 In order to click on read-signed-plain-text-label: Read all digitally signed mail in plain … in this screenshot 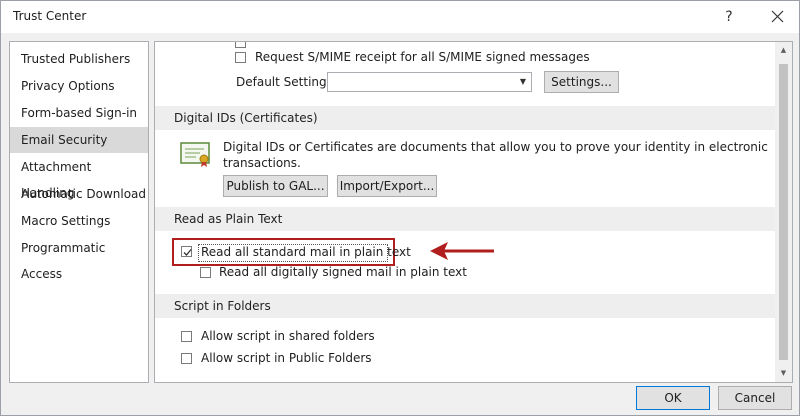, I will do `click(343, 272)`.